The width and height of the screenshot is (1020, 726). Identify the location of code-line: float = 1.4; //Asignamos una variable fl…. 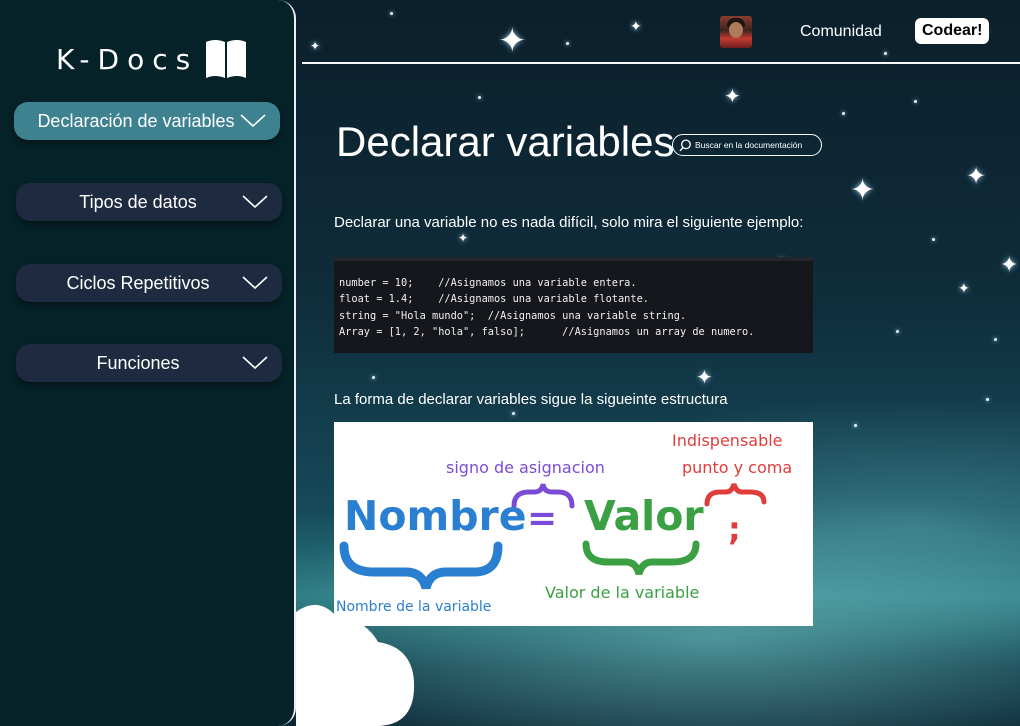
(494, 299).